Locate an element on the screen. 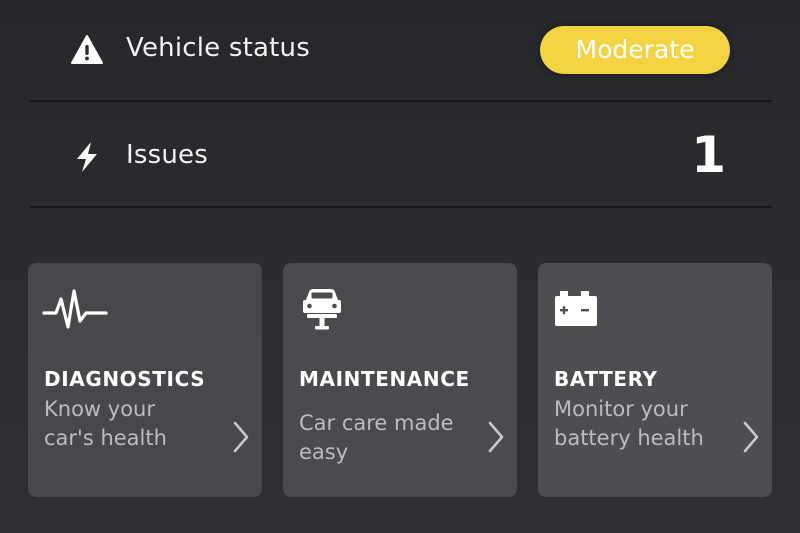  status-badge: Moderate is located at coordinates (635, 50).